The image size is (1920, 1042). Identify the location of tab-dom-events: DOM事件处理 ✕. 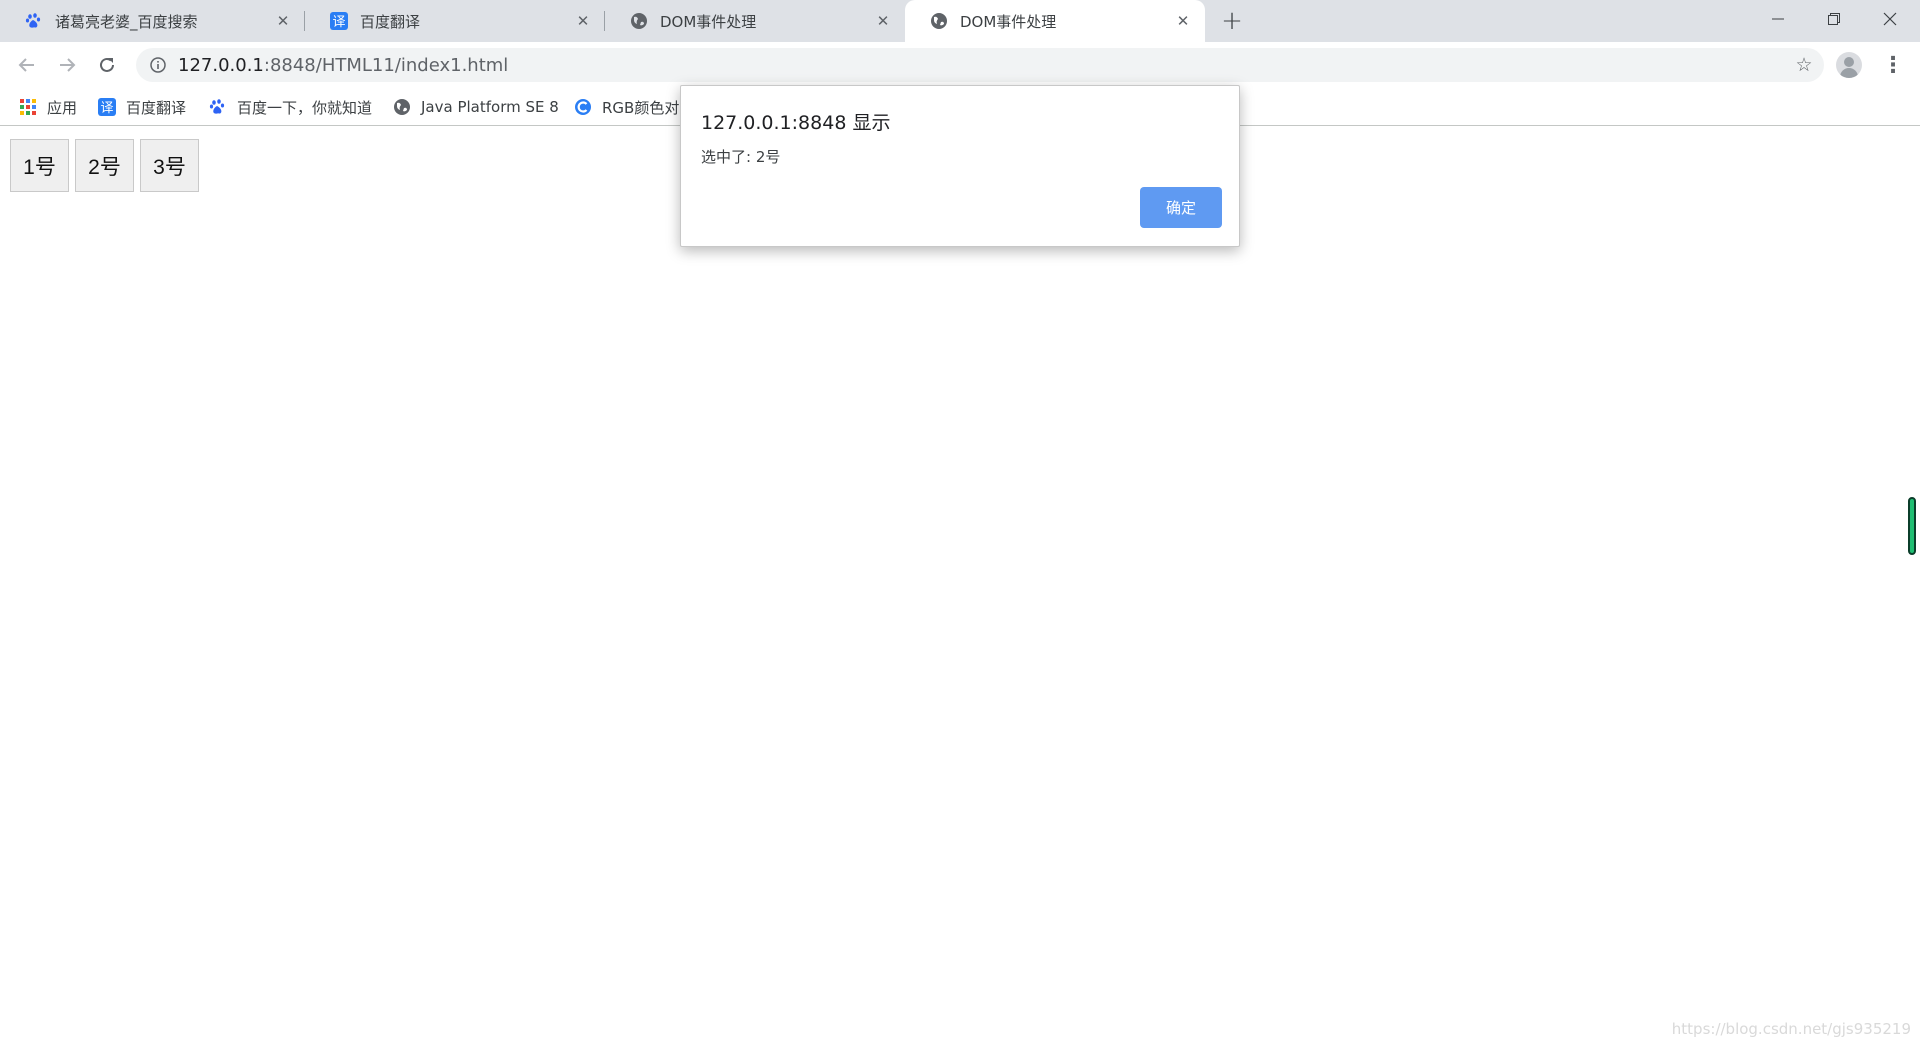
(755, 21).